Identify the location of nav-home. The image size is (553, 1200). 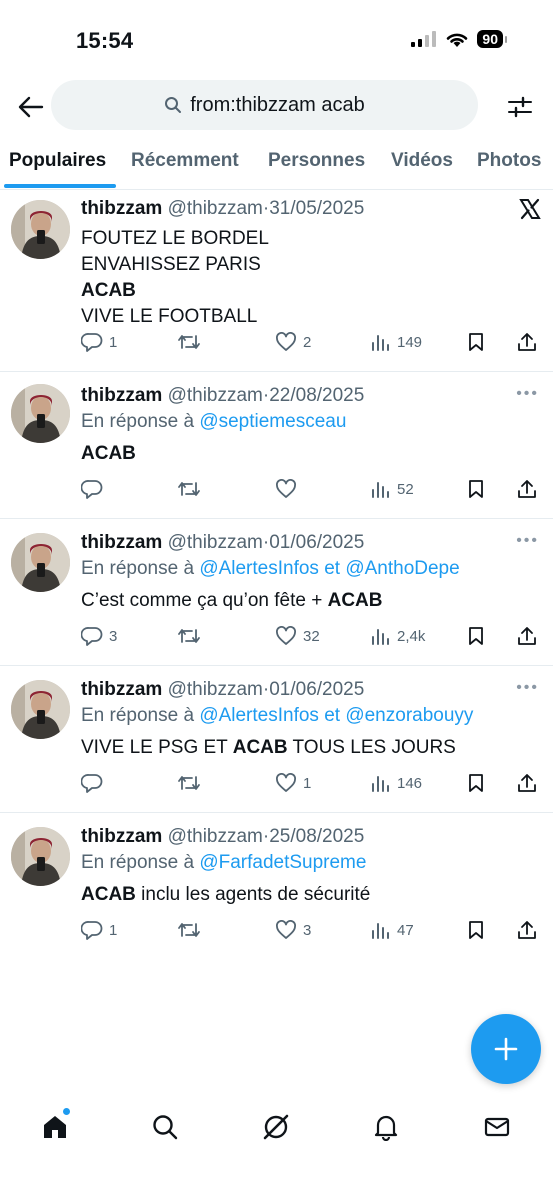
(55, 1126).